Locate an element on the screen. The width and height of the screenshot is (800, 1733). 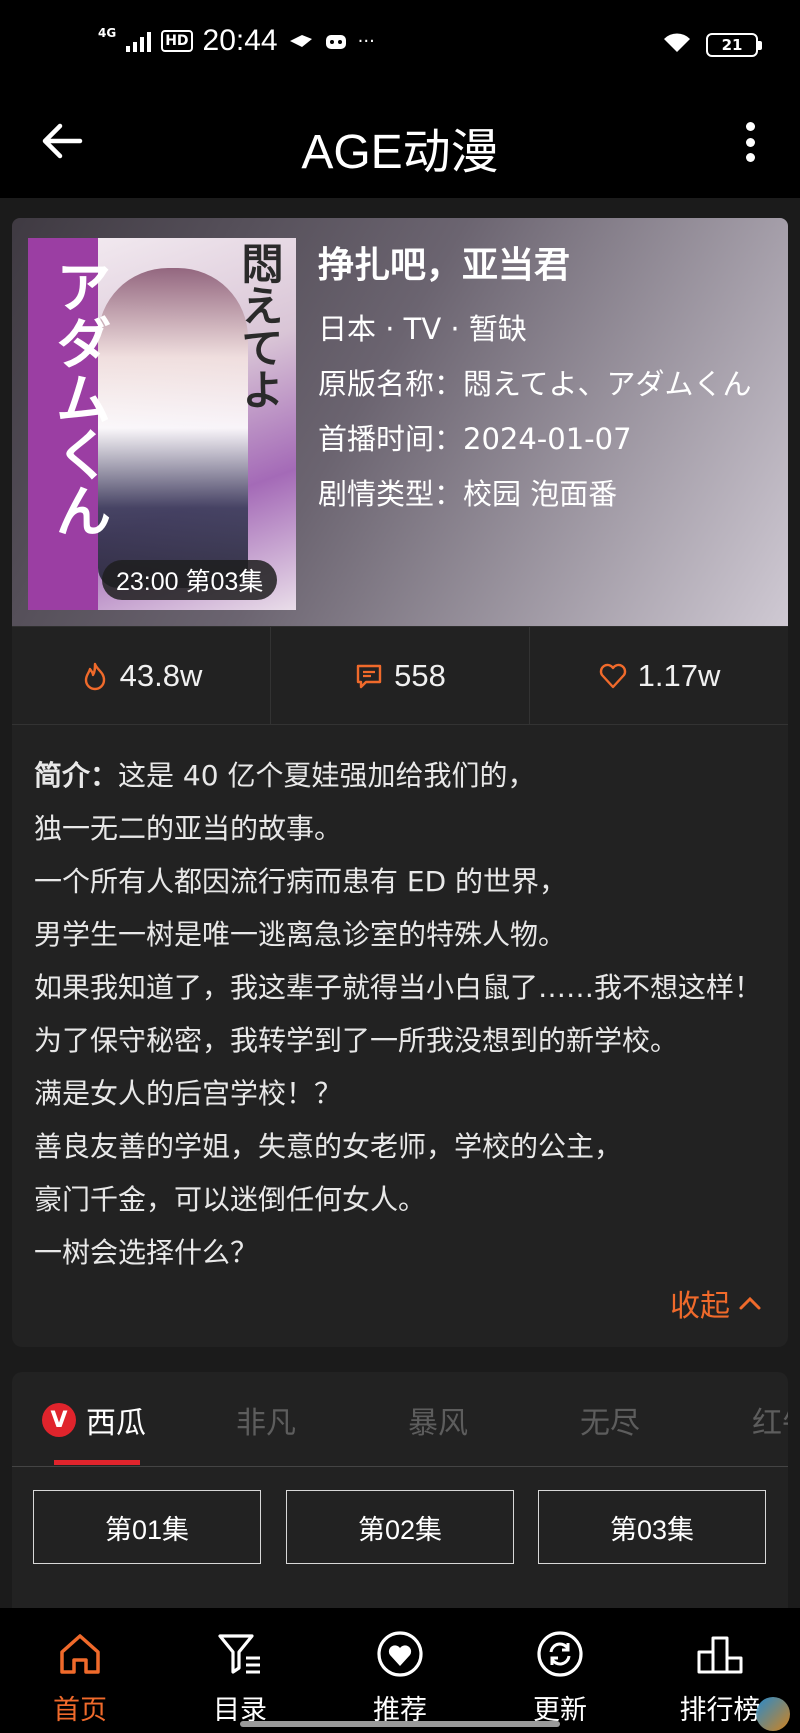
nav-home-label: 首页 is located at coordinates (80, 1710).